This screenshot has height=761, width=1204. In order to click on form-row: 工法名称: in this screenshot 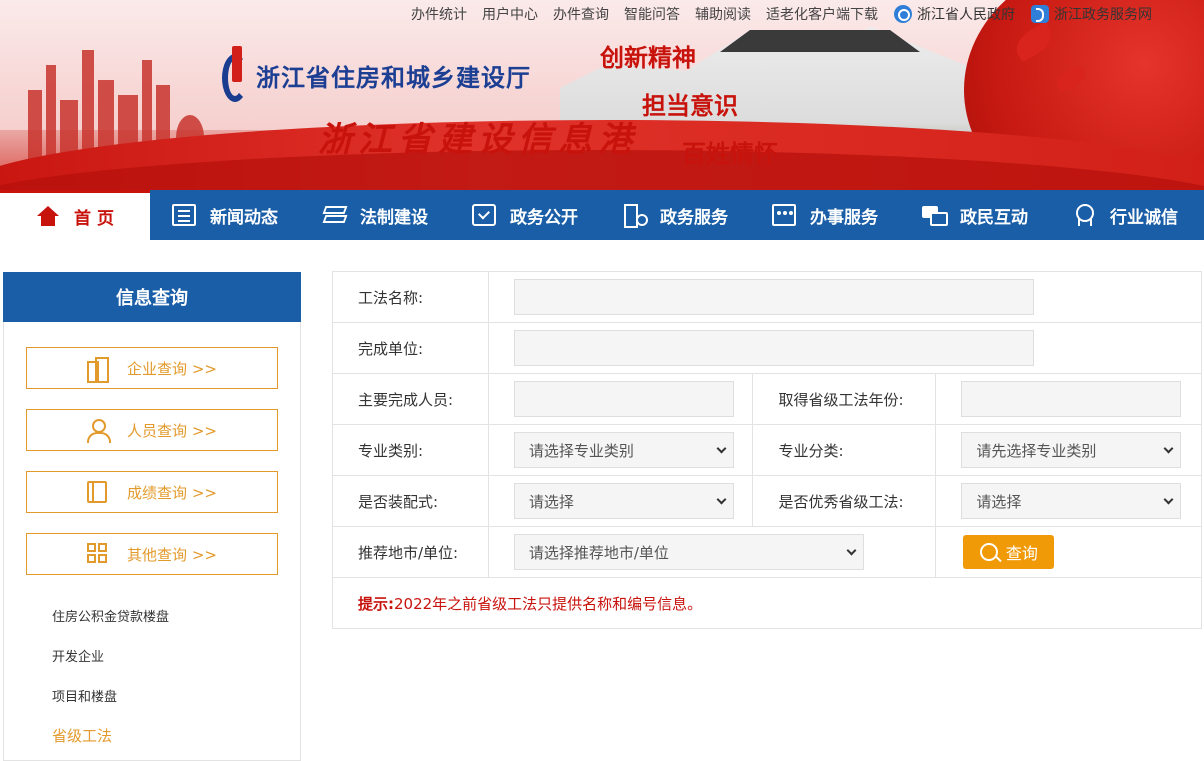, I will do `click(767, 297)`.